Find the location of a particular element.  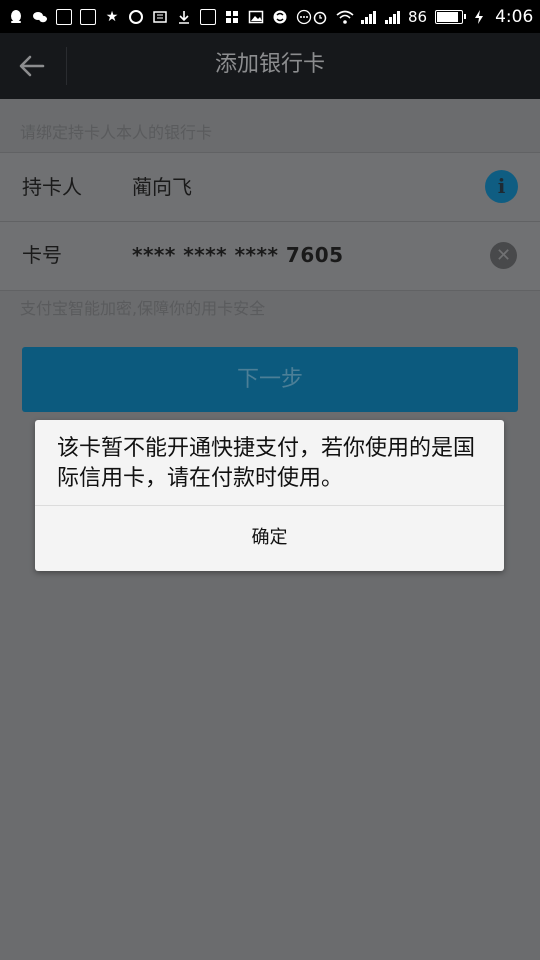

status-bar-system: 86 4:06 is located at coordinates (422, 17).